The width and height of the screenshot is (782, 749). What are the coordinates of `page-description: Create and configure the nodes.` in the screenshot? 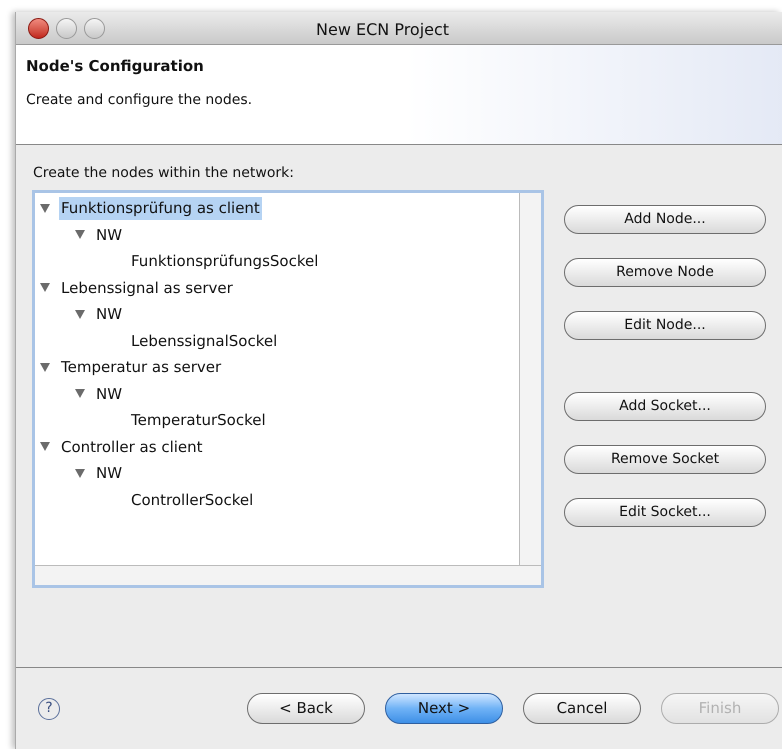 It's located at (140, 100).